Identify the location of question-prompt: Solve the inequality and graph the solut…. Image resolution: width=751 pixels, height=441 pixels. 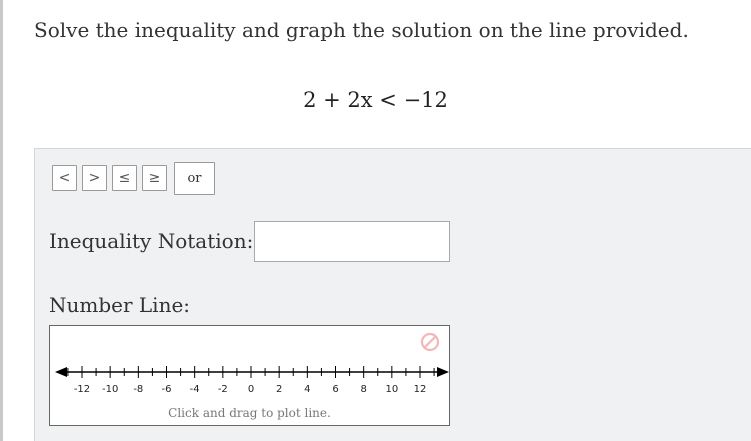
(361, 30).